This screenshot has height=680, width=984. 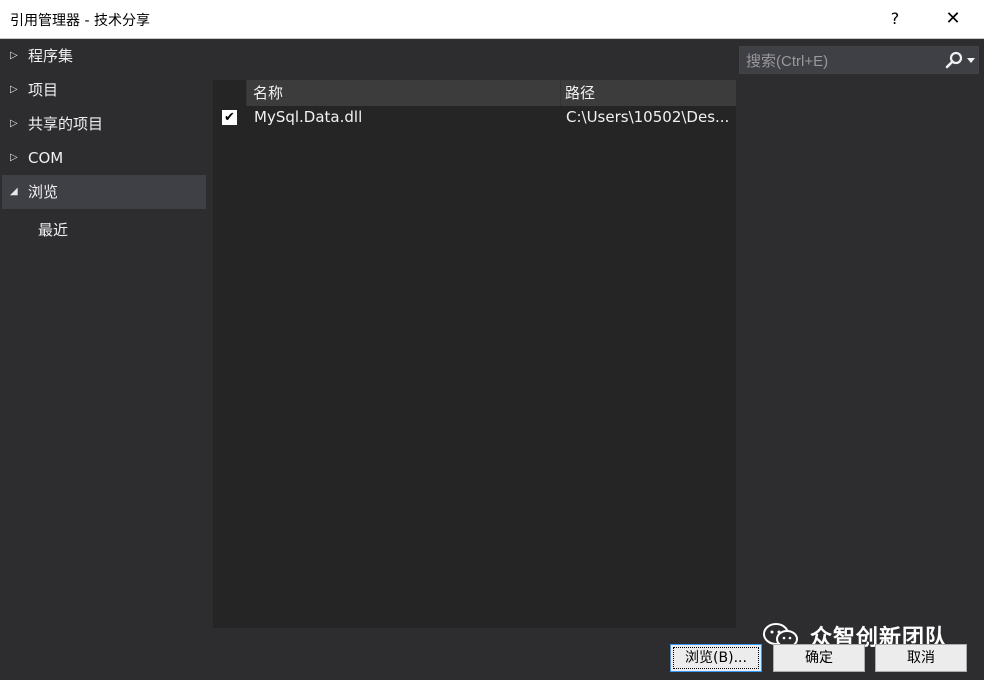 I want to click on search-input, so click(x=841, y=61).